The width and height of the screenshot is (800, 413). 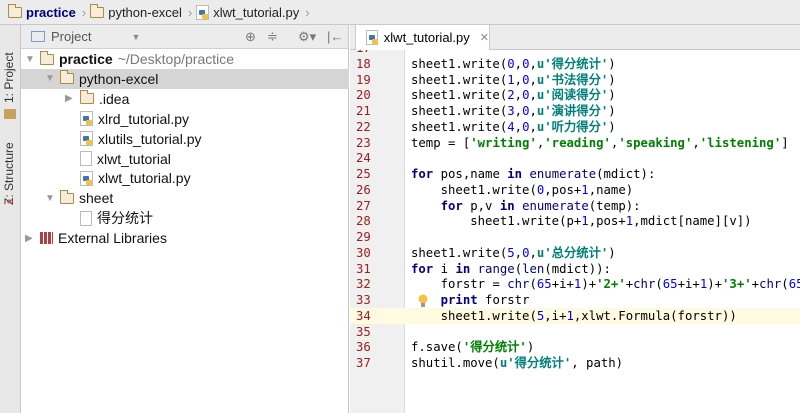 I want to click on tree-item: ▶ .idea, so click(x=185, y=99).